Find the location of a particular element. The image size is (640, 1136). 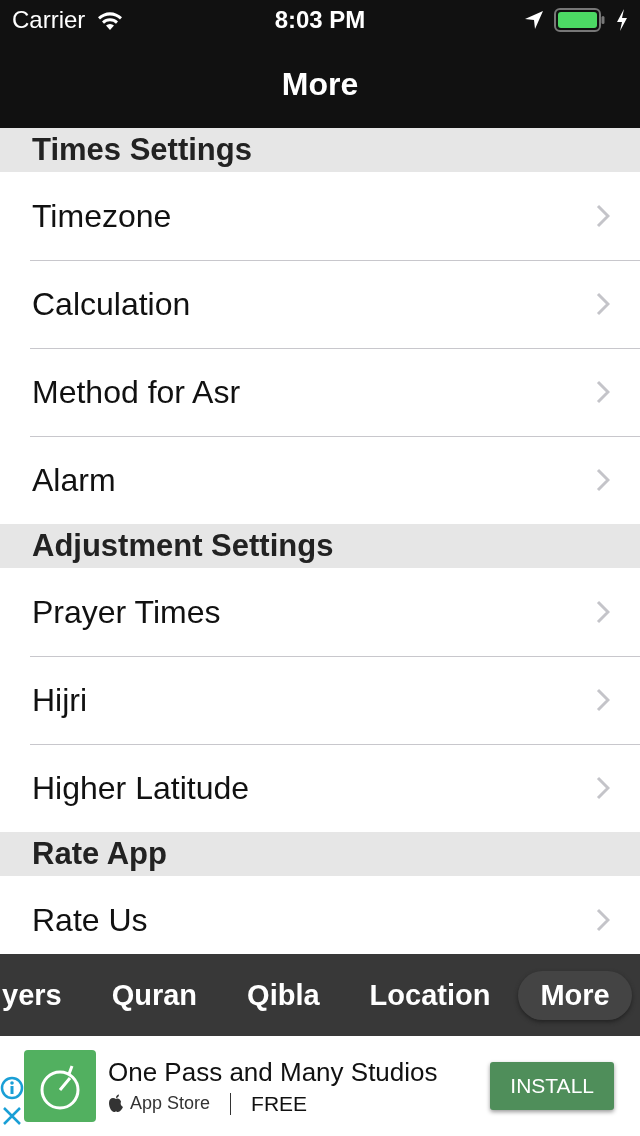

tab: Qibla is located at coordinates (283, 995).